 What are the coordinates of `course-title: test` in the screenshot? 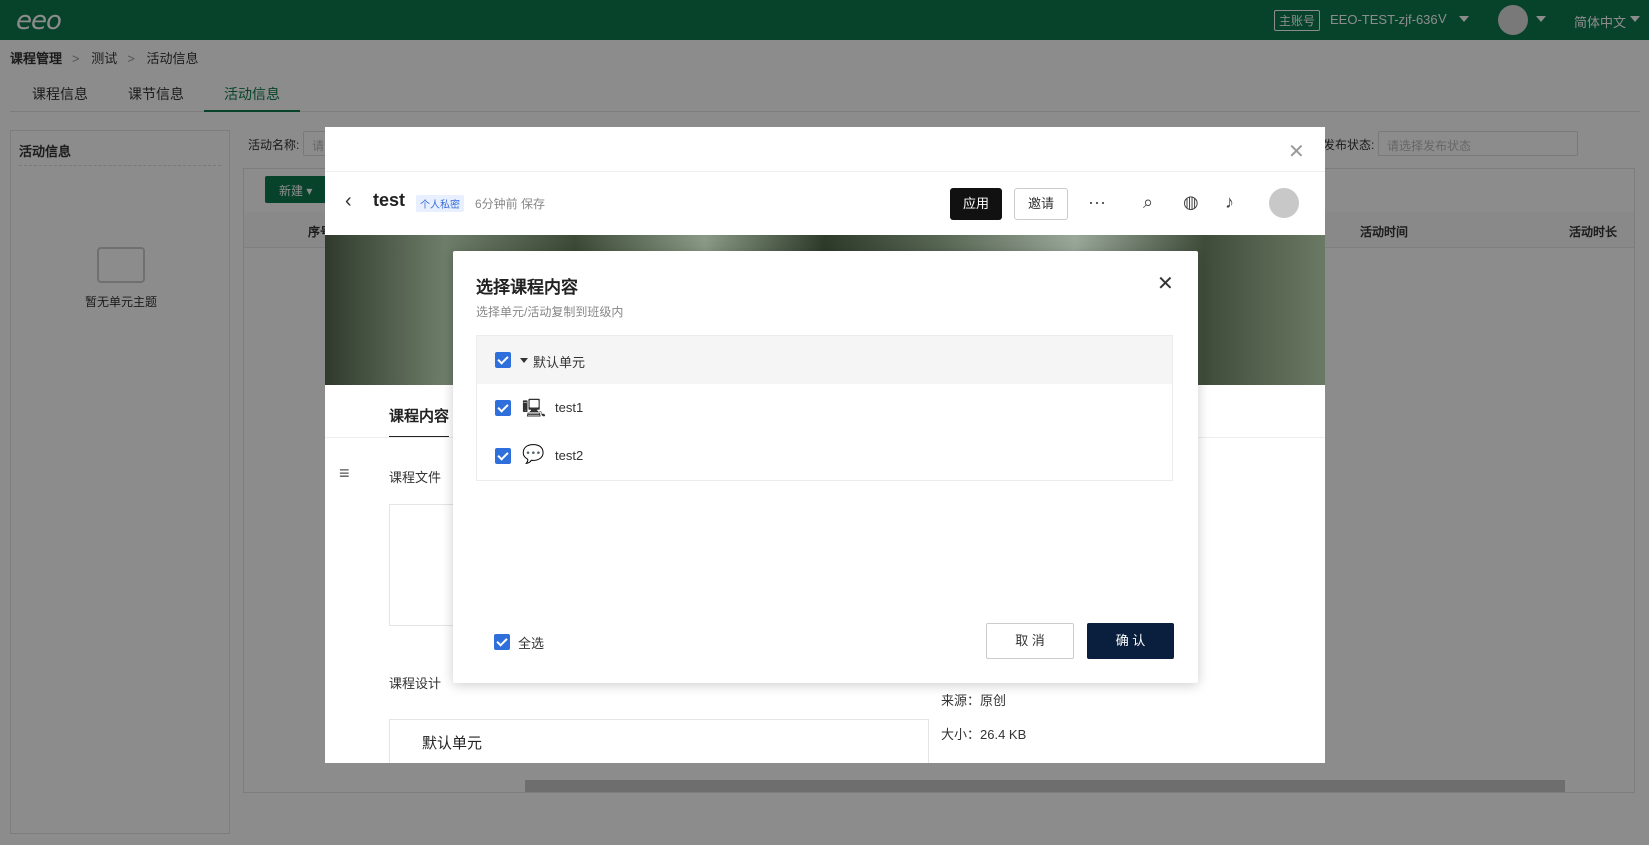 It's located at (389, 200).